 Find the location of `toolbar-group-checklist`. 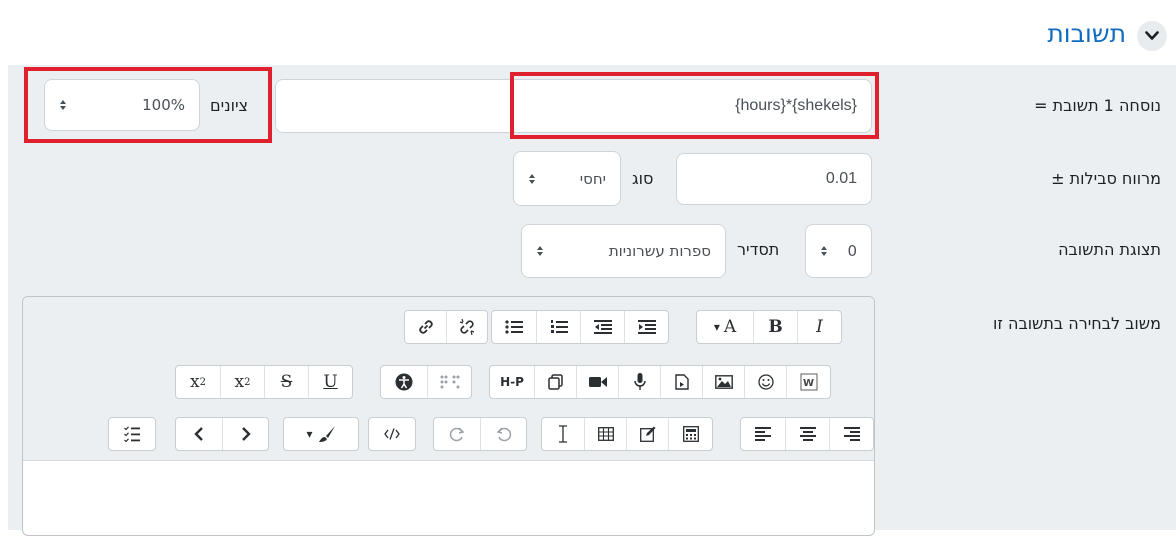

toolbar-group-checklist is located at coordinates (132, 434).